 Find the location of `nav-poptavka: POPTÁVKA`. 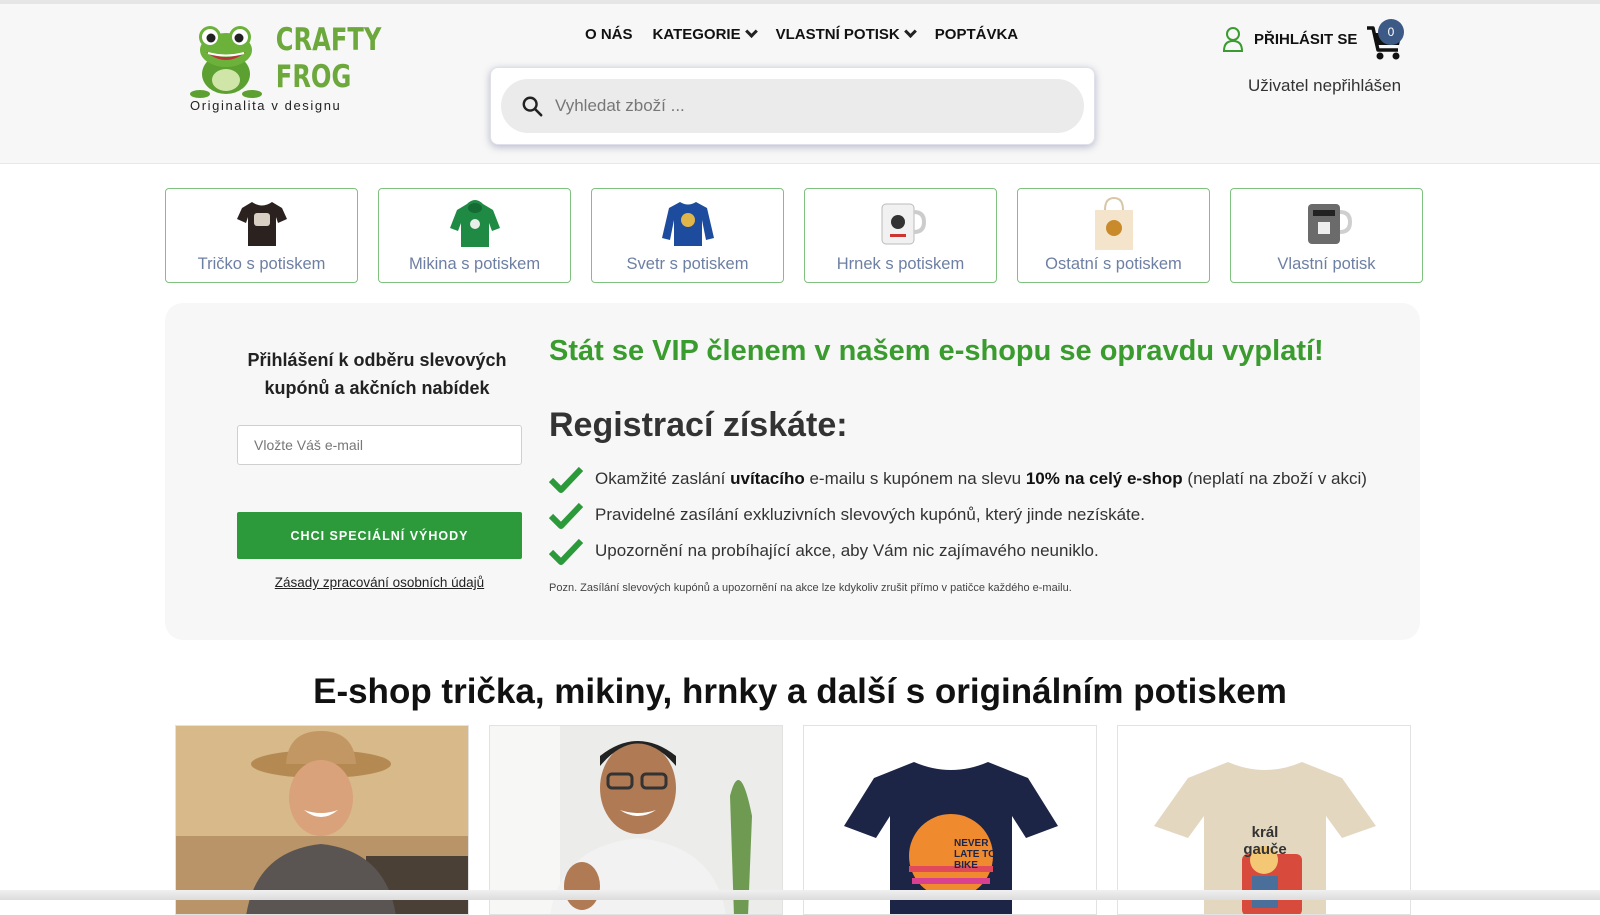

nav-poptavka: POPTÁVKA is located at coordinates (976, 34).